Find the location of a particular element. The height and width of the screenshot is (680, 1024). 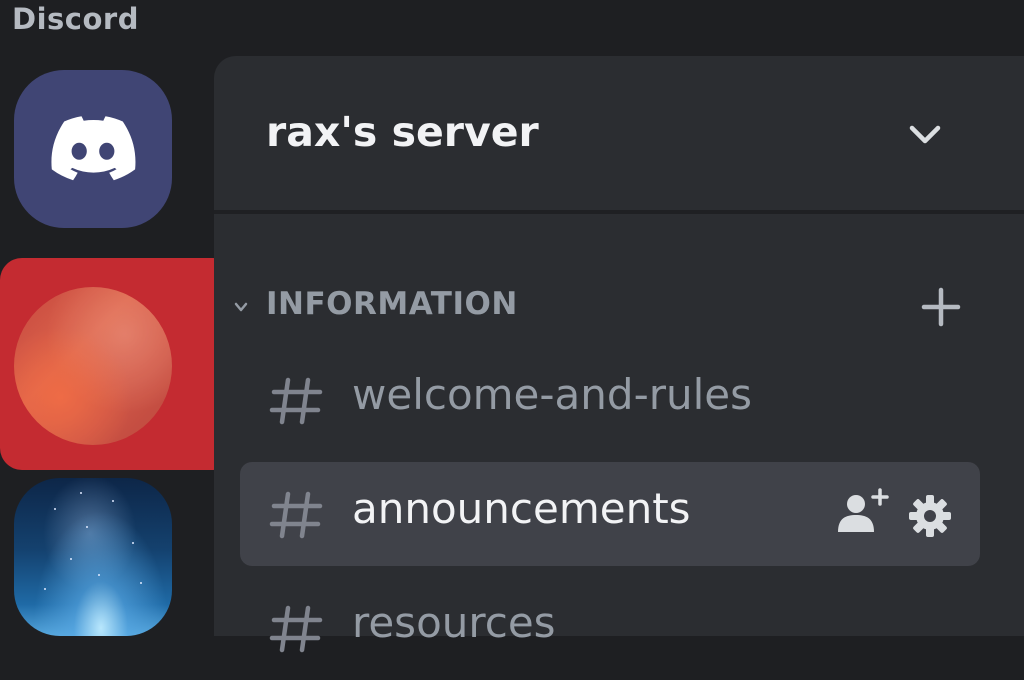

server-icon-nebula is located at coordinates (93, 366).